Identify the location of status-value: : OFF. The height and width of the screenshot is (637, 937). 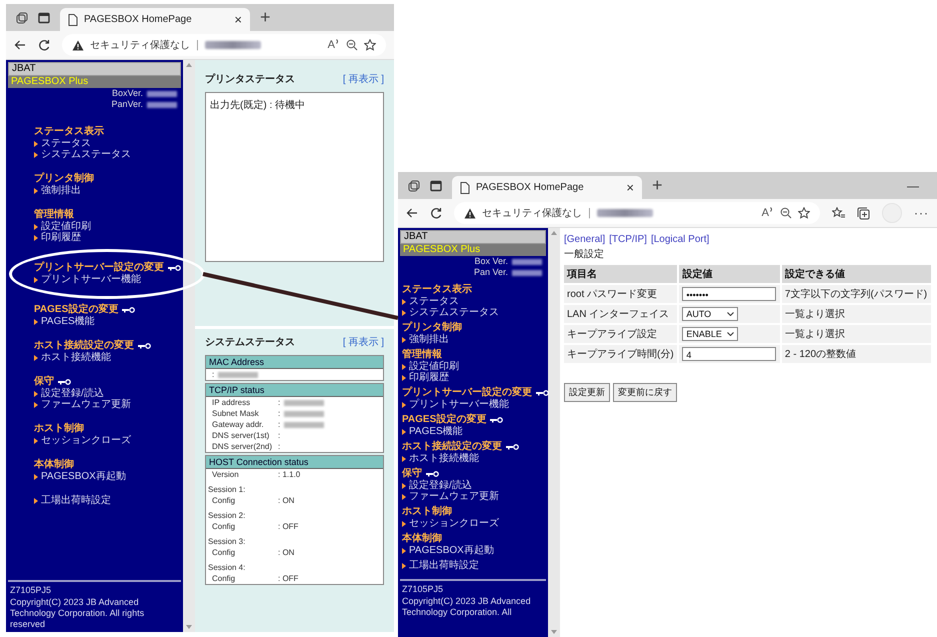
(288, 578).